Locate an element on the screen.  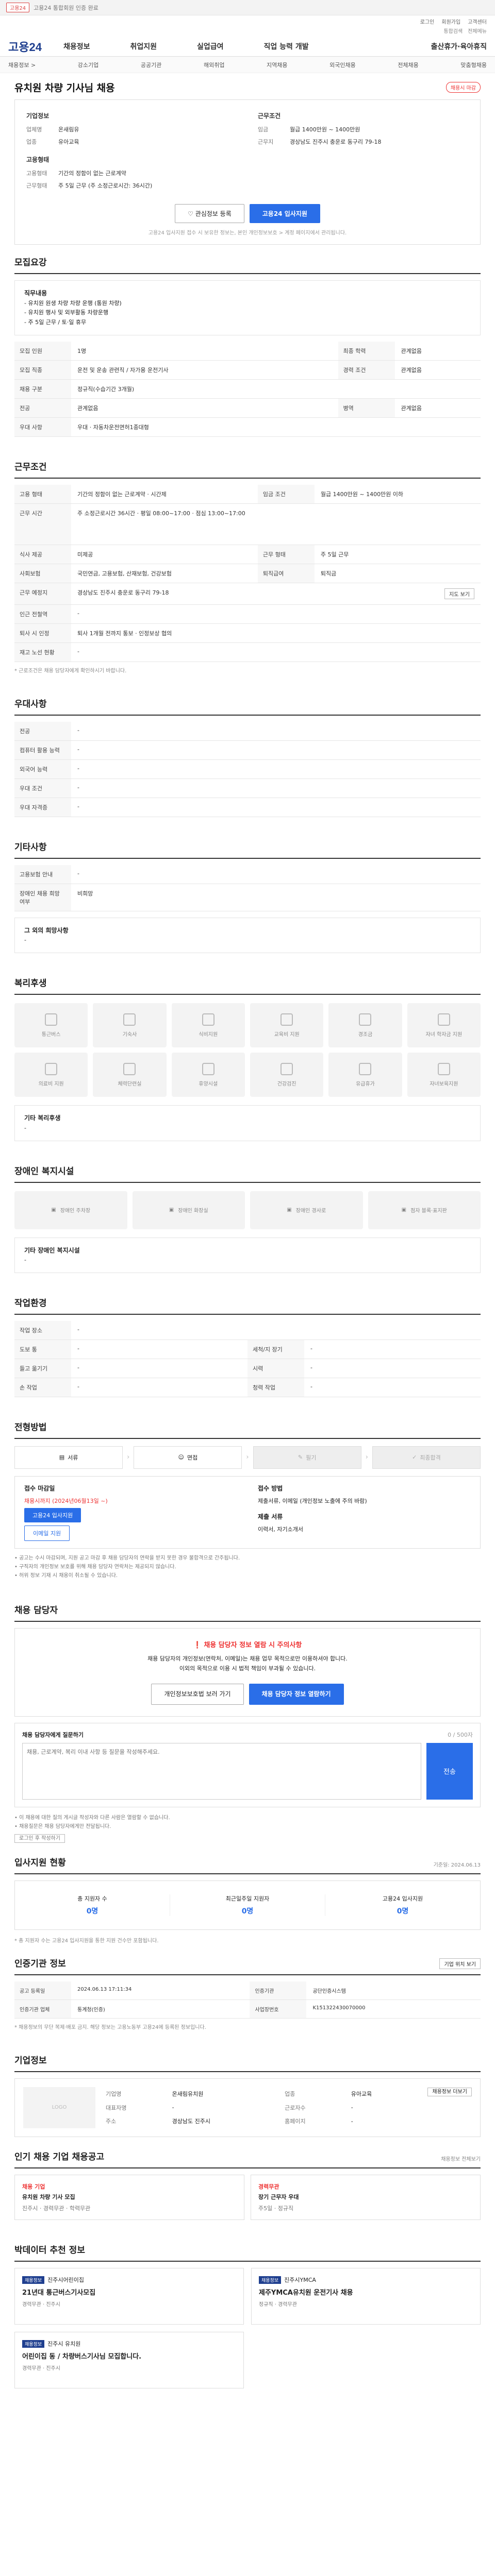
rec-card: 채용정보 진주시어린이집 21년대 통근버스기사모집 경력무관 · 진주시 is located at coordinates (129, 2296).